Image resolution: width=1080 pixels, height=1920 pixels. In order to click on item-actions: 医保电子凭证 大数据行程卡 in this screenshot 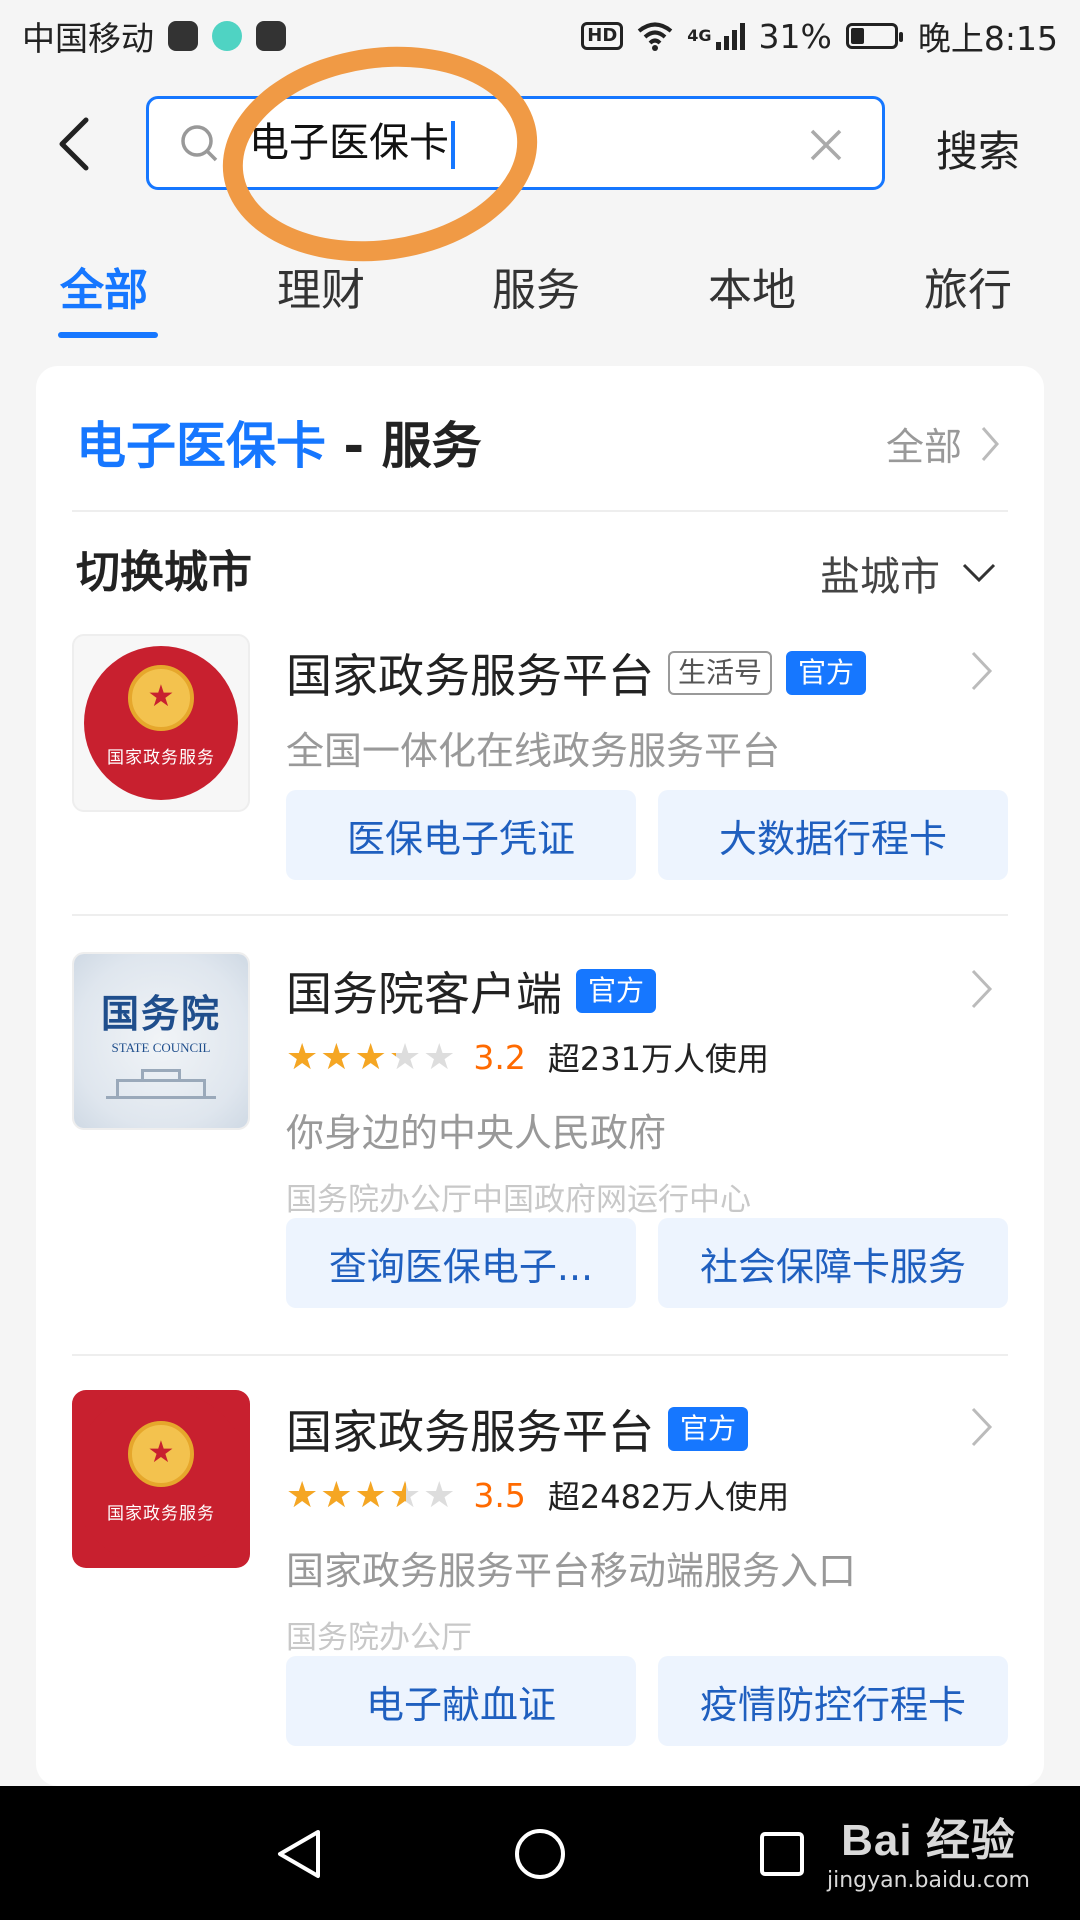, I will do `click(647, 835)`.